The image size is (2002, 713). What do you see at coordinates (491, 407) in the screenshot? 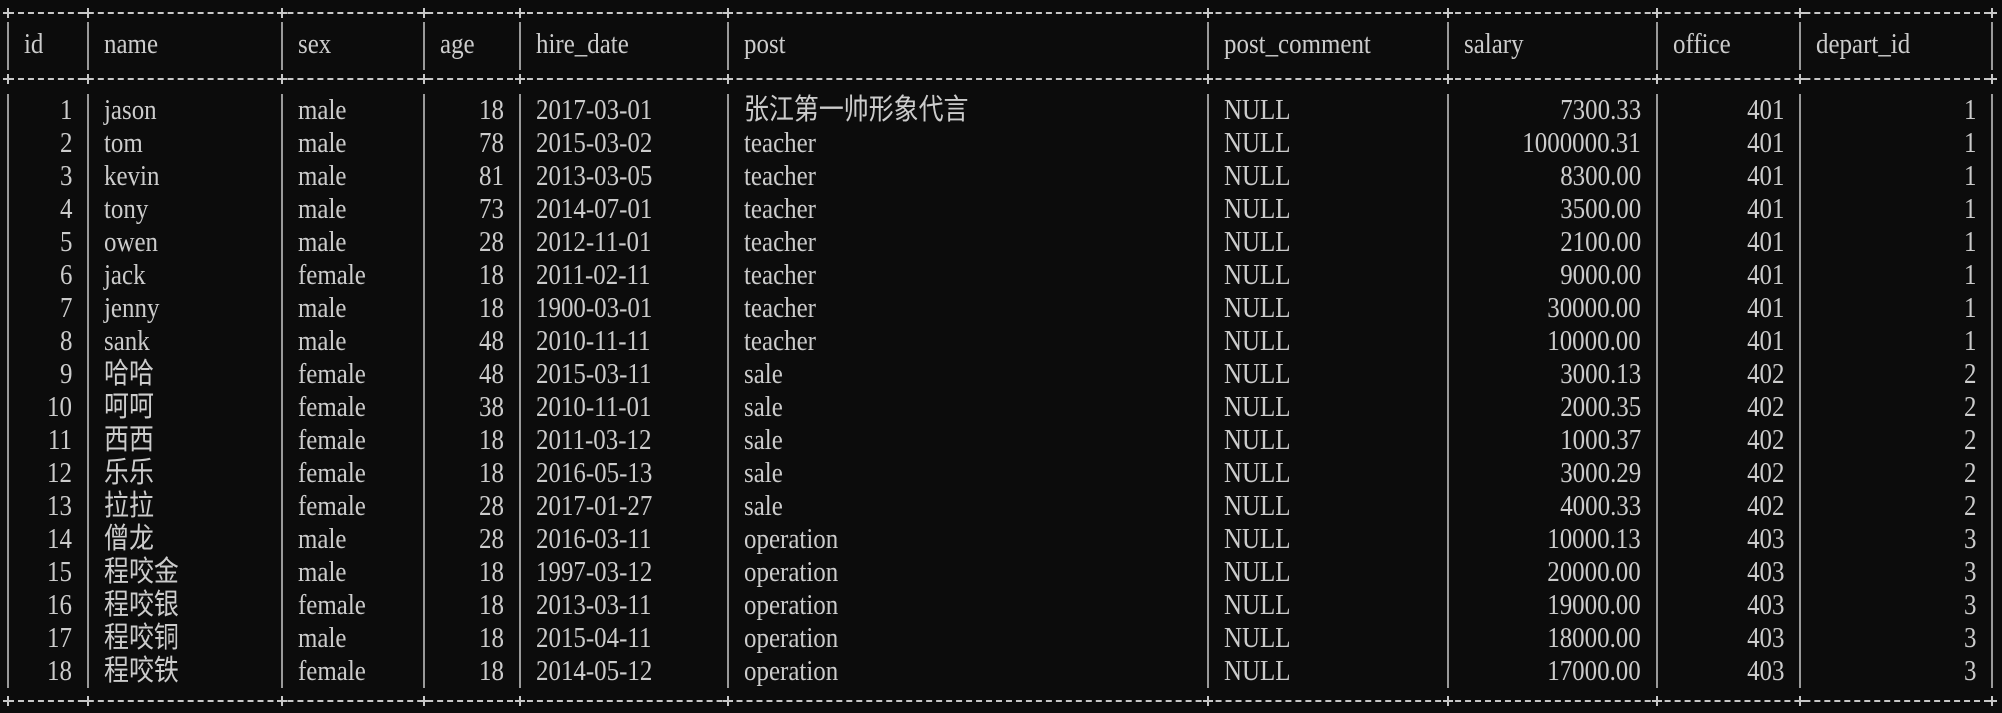
I see `cell-age: 38` at bounding box center [491, 407].